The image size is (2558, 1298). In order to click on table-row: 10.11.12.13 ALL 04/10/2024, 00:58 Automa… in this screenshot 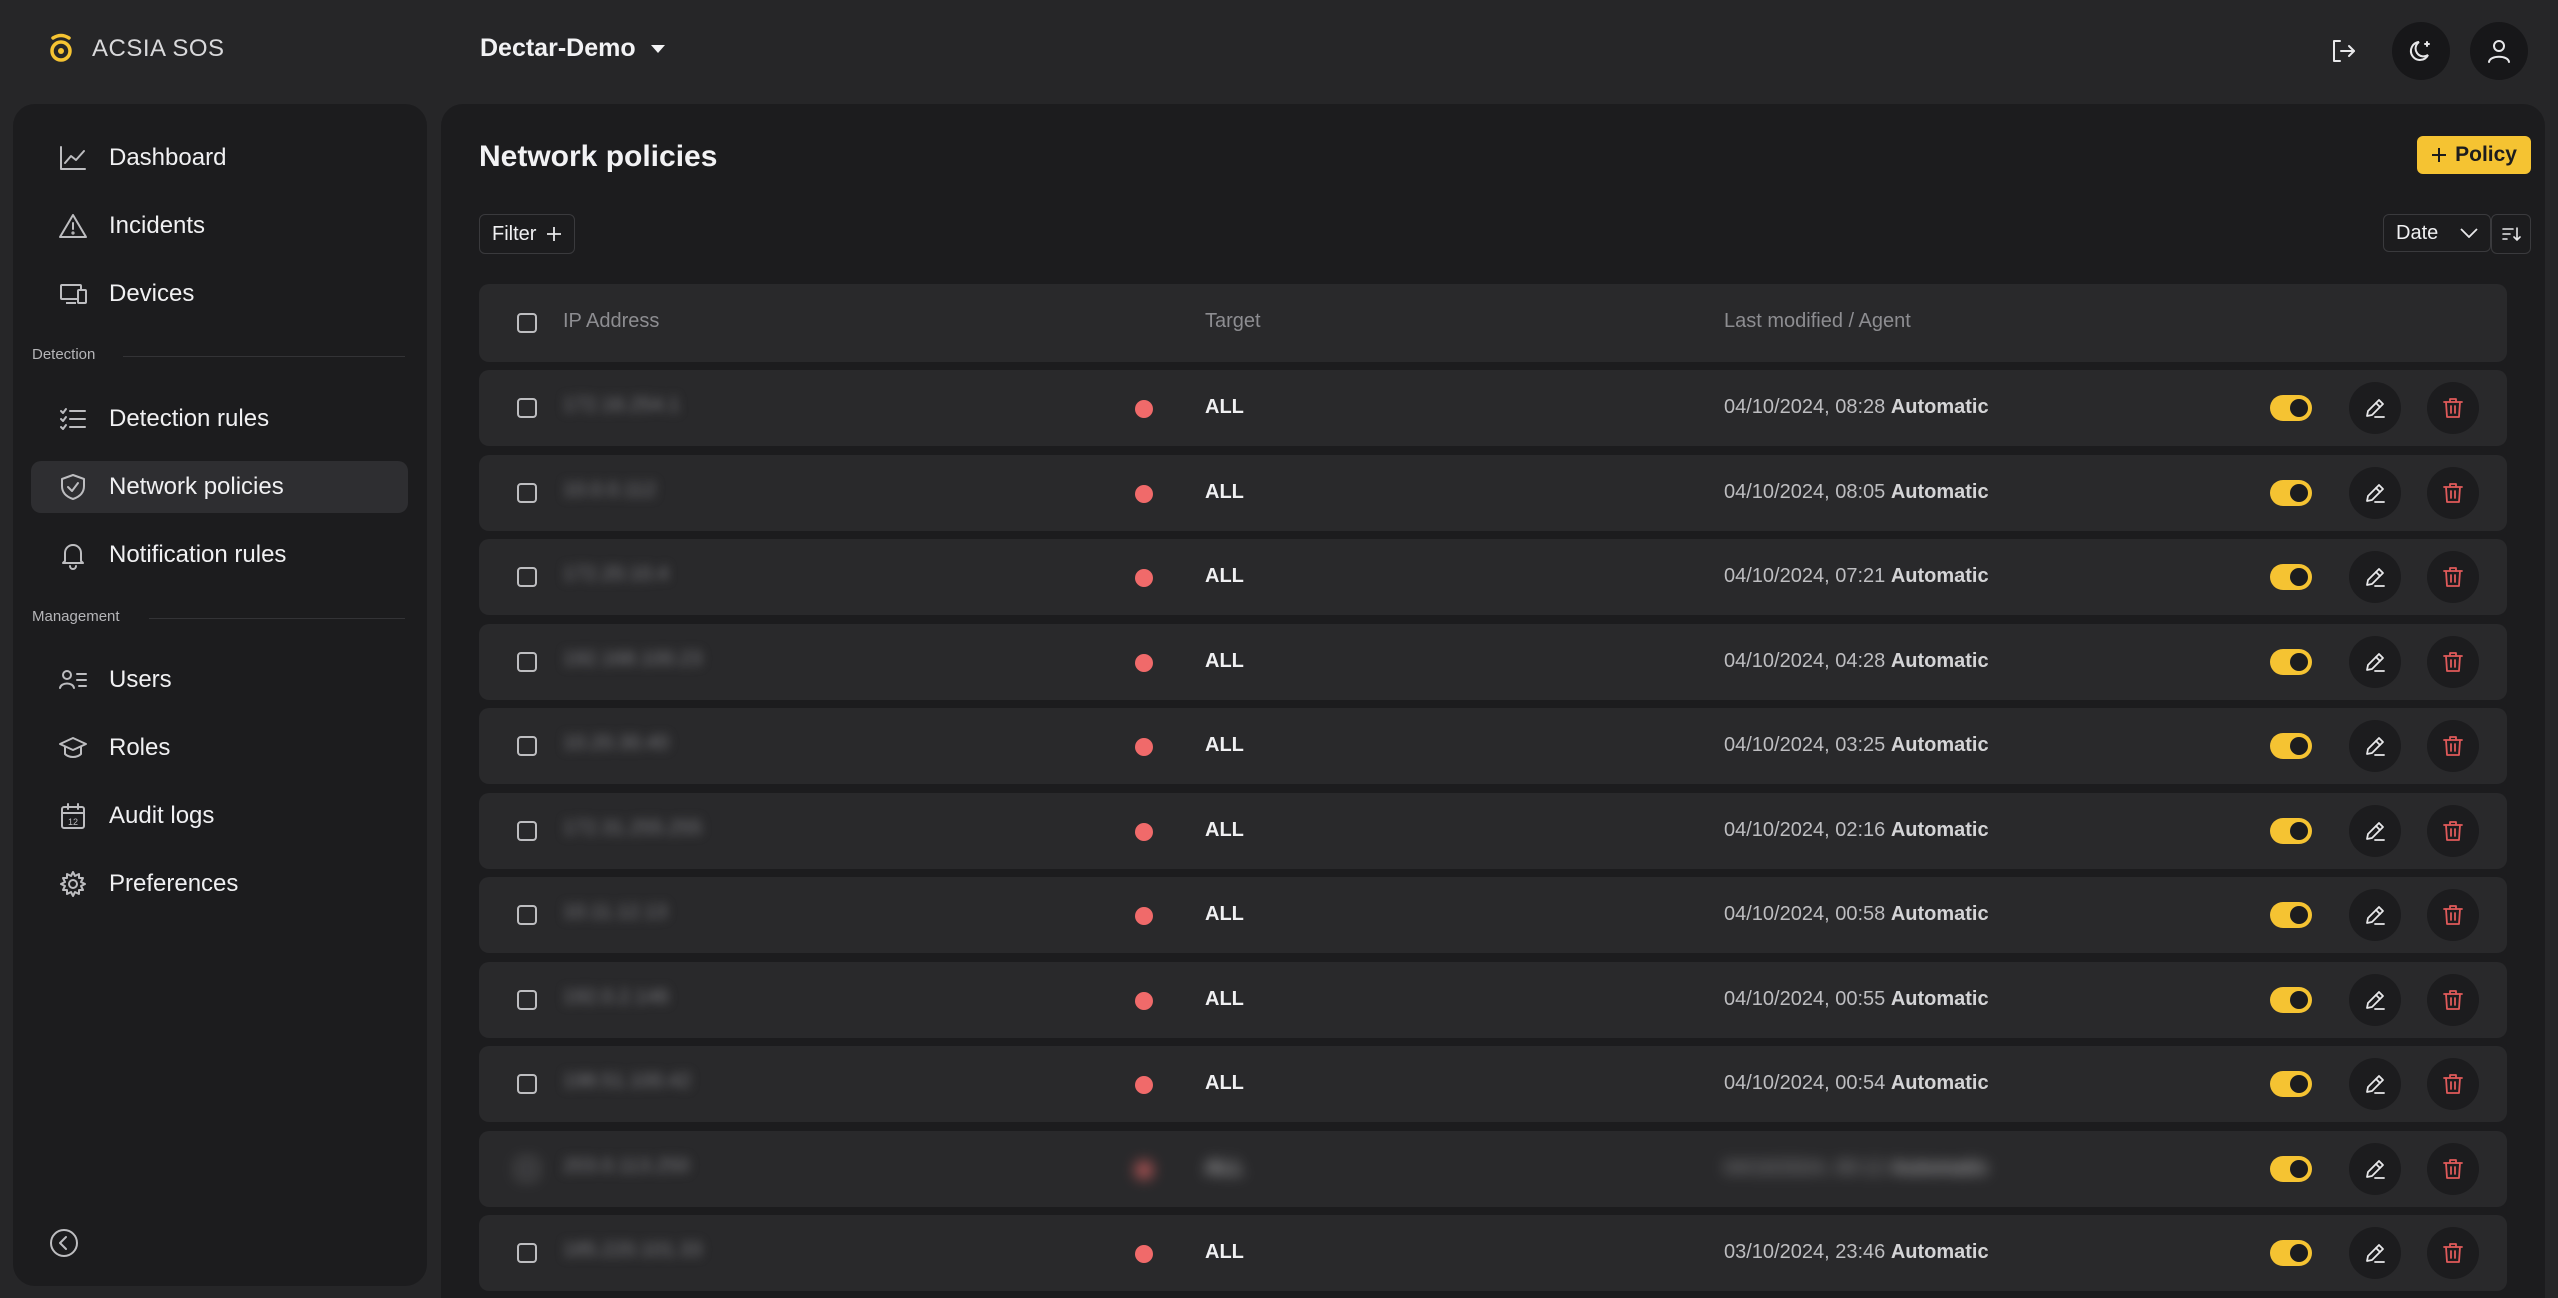, I will do `click(1493, 915)`.